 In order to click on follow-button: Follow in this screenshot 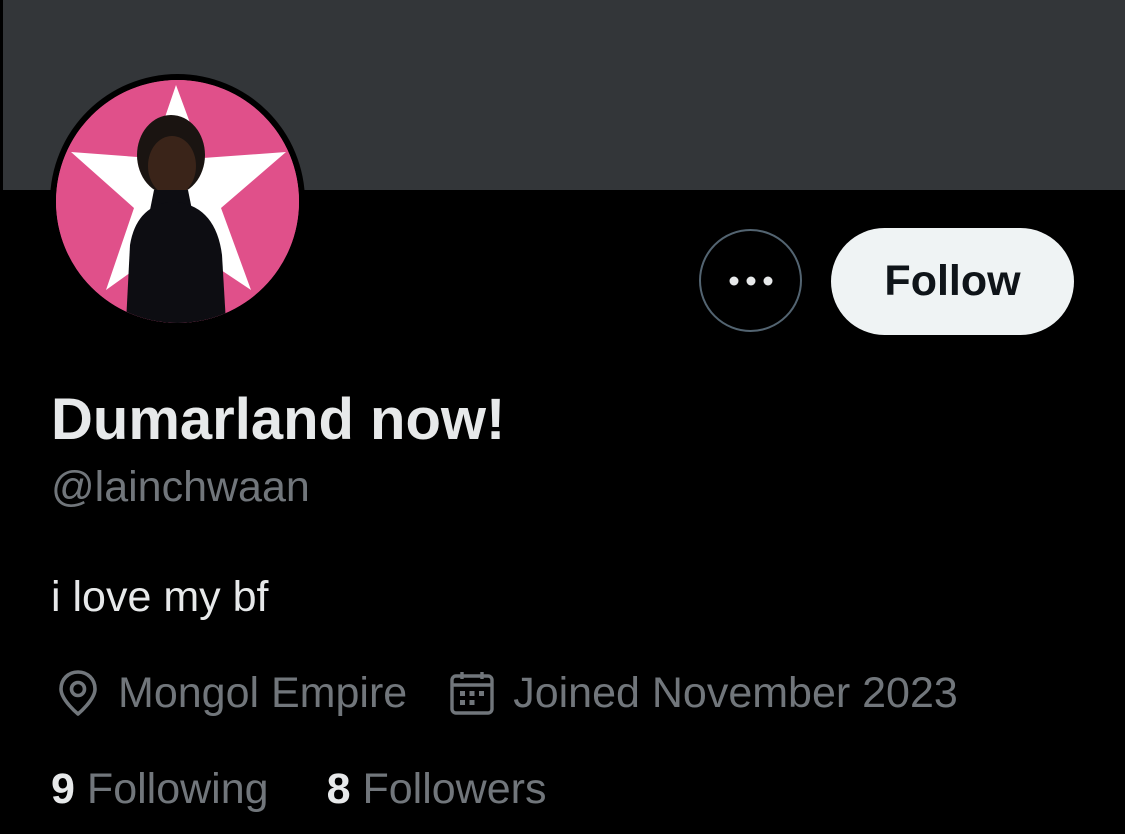, I will do `click(952, 281)`.